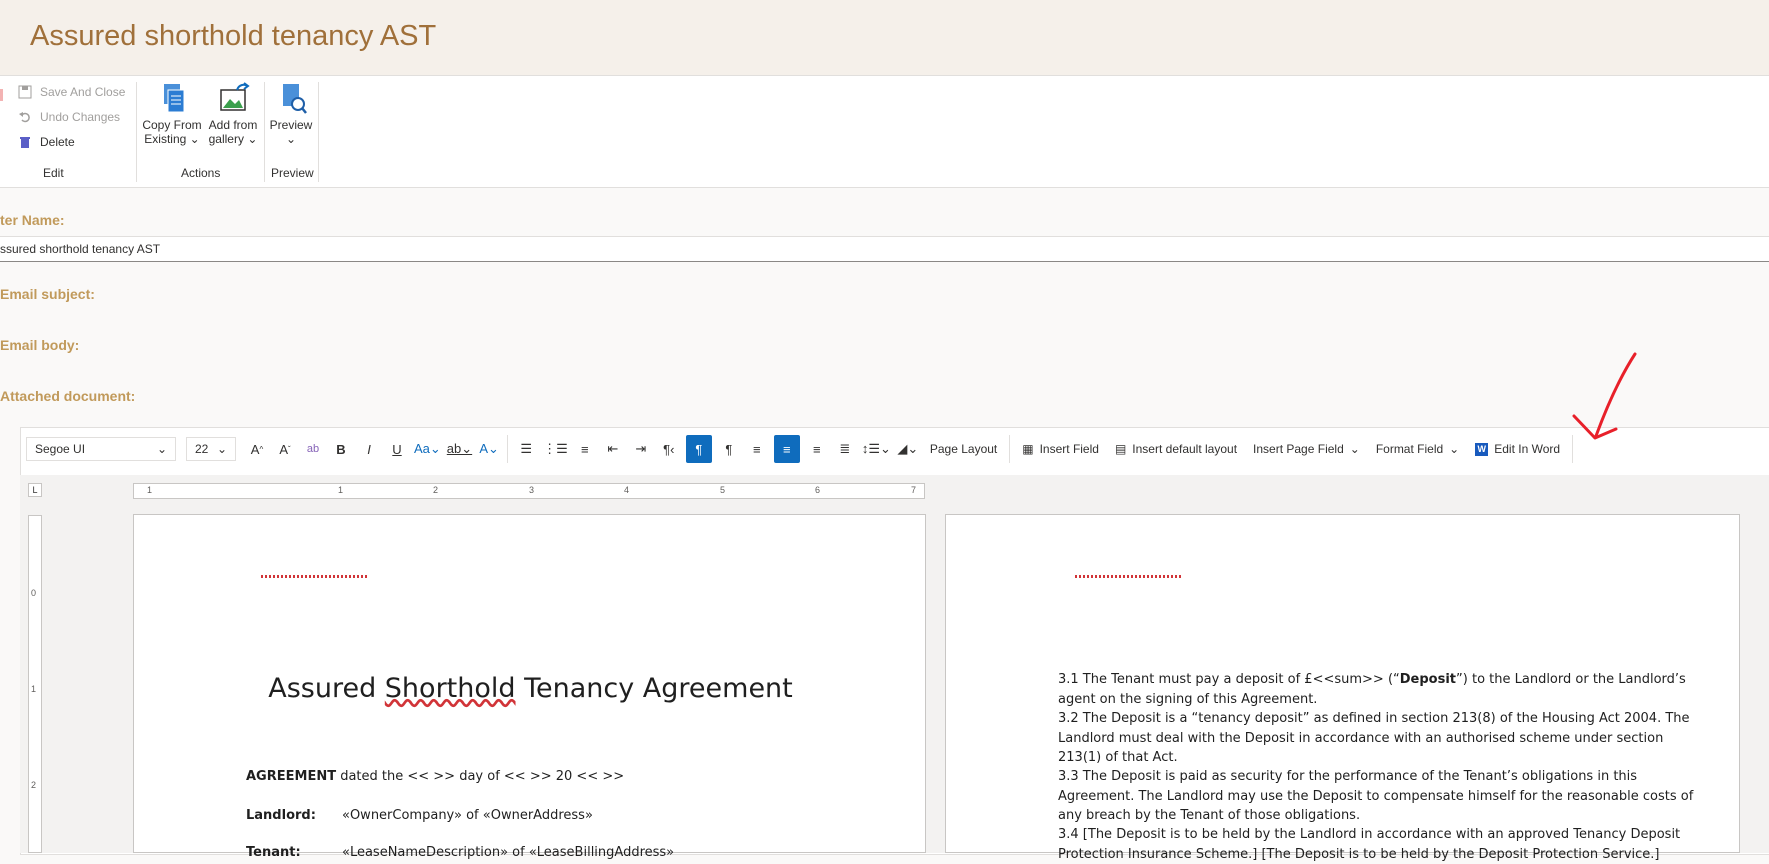 This screenshot has height=864, width=1769. What do you see at coordinates (369, 449) in the screenshot?
I see `italic-icon: I` at bounding box center [369, 449].